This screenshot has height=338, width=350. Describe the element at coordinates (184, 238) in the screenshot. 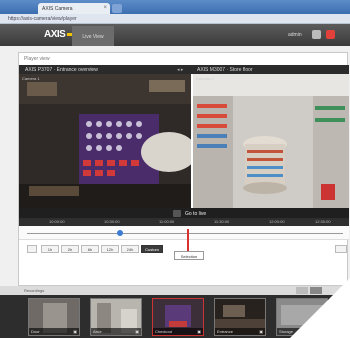

I see `scrubber` at that location.